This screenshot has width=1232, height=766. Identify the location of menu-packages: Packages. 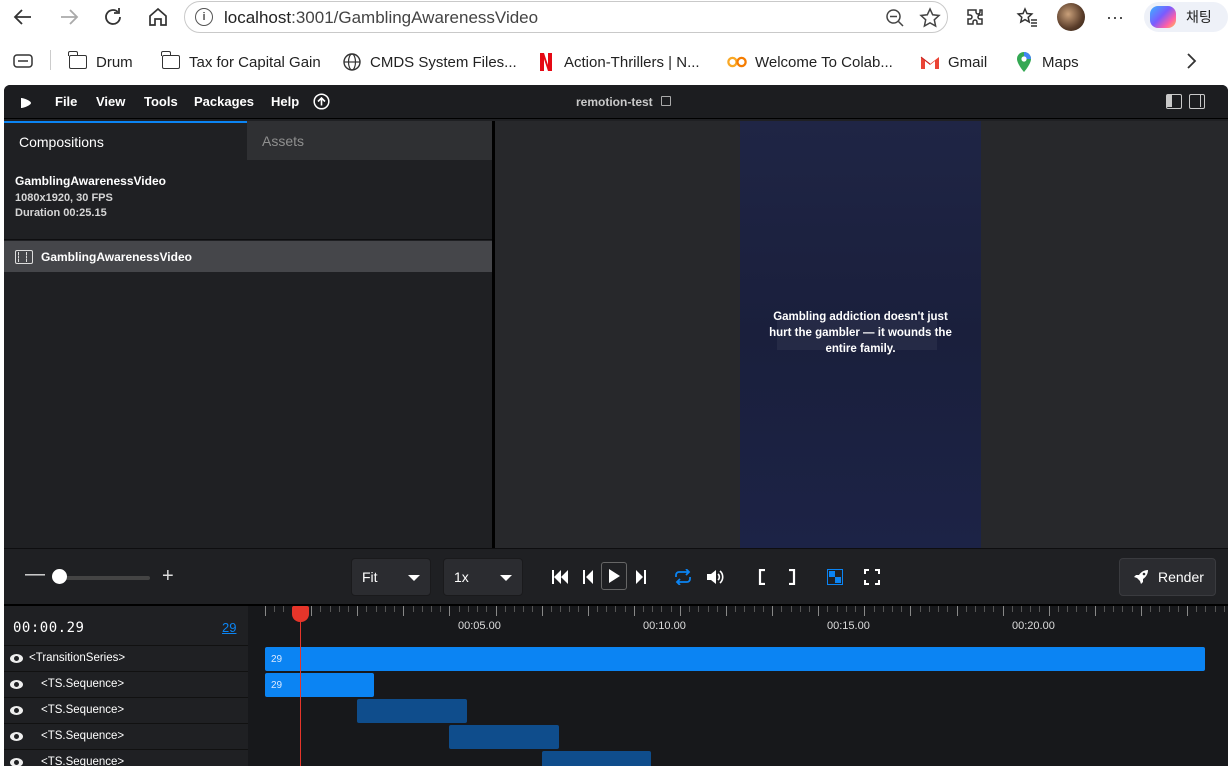
(224, 101).